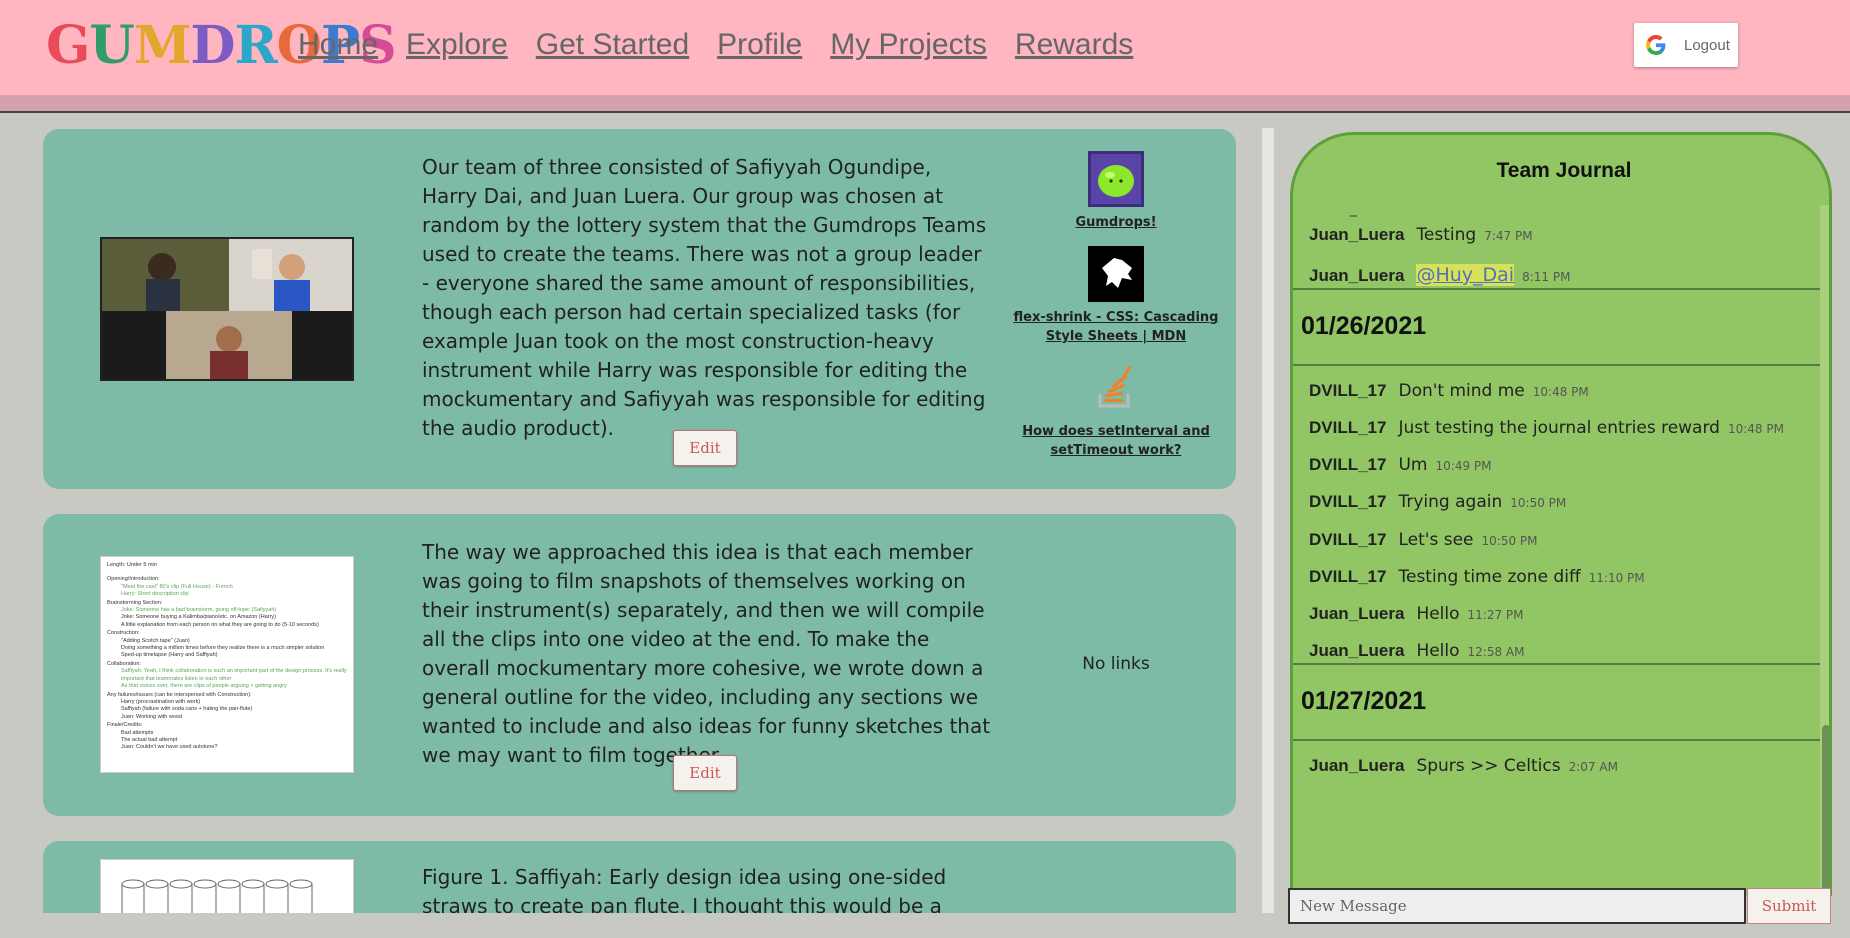 Image resolution: width=1850 pixels, height=938 pixels. Describe the element at coordinates (123, 633) in the screenshot. I see `outline-line: Construction:` at that location.